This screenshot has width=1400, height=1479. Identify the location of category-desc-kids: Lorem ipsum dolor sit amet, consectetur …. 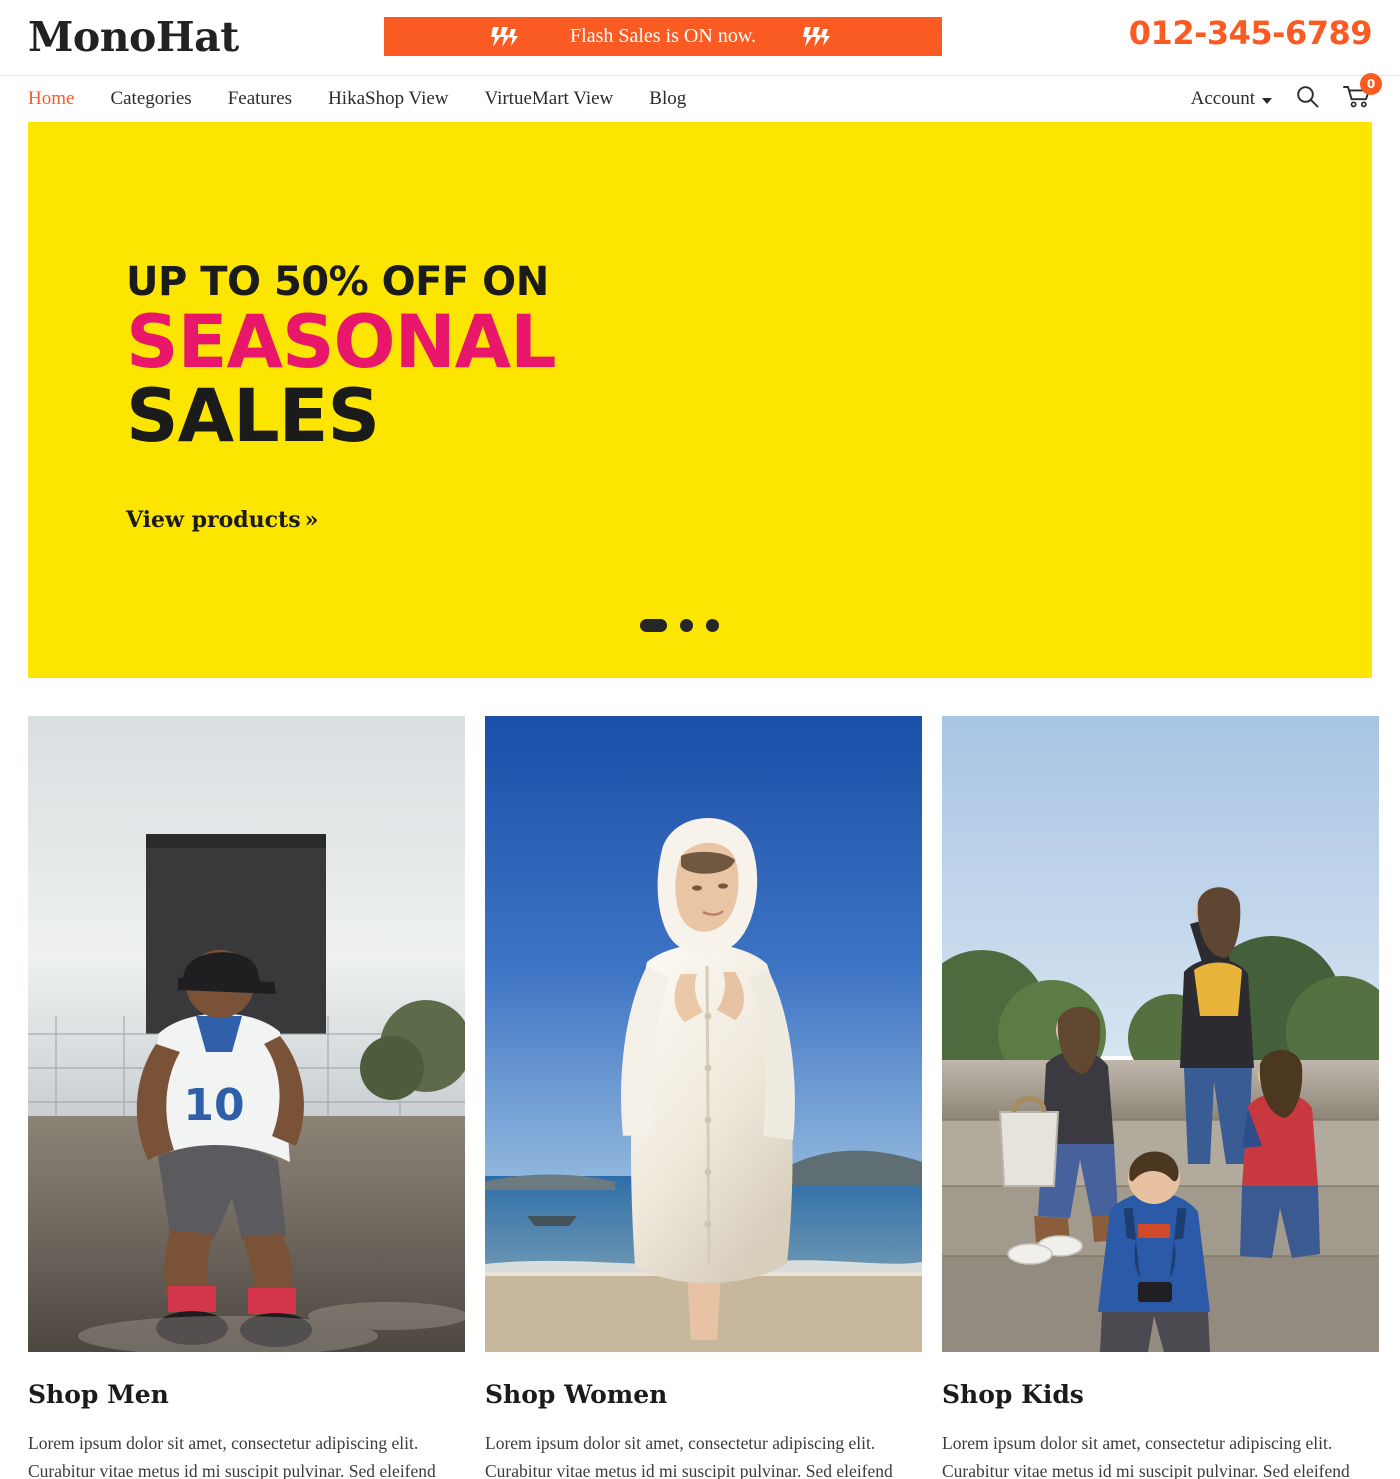
(1146, 1456).